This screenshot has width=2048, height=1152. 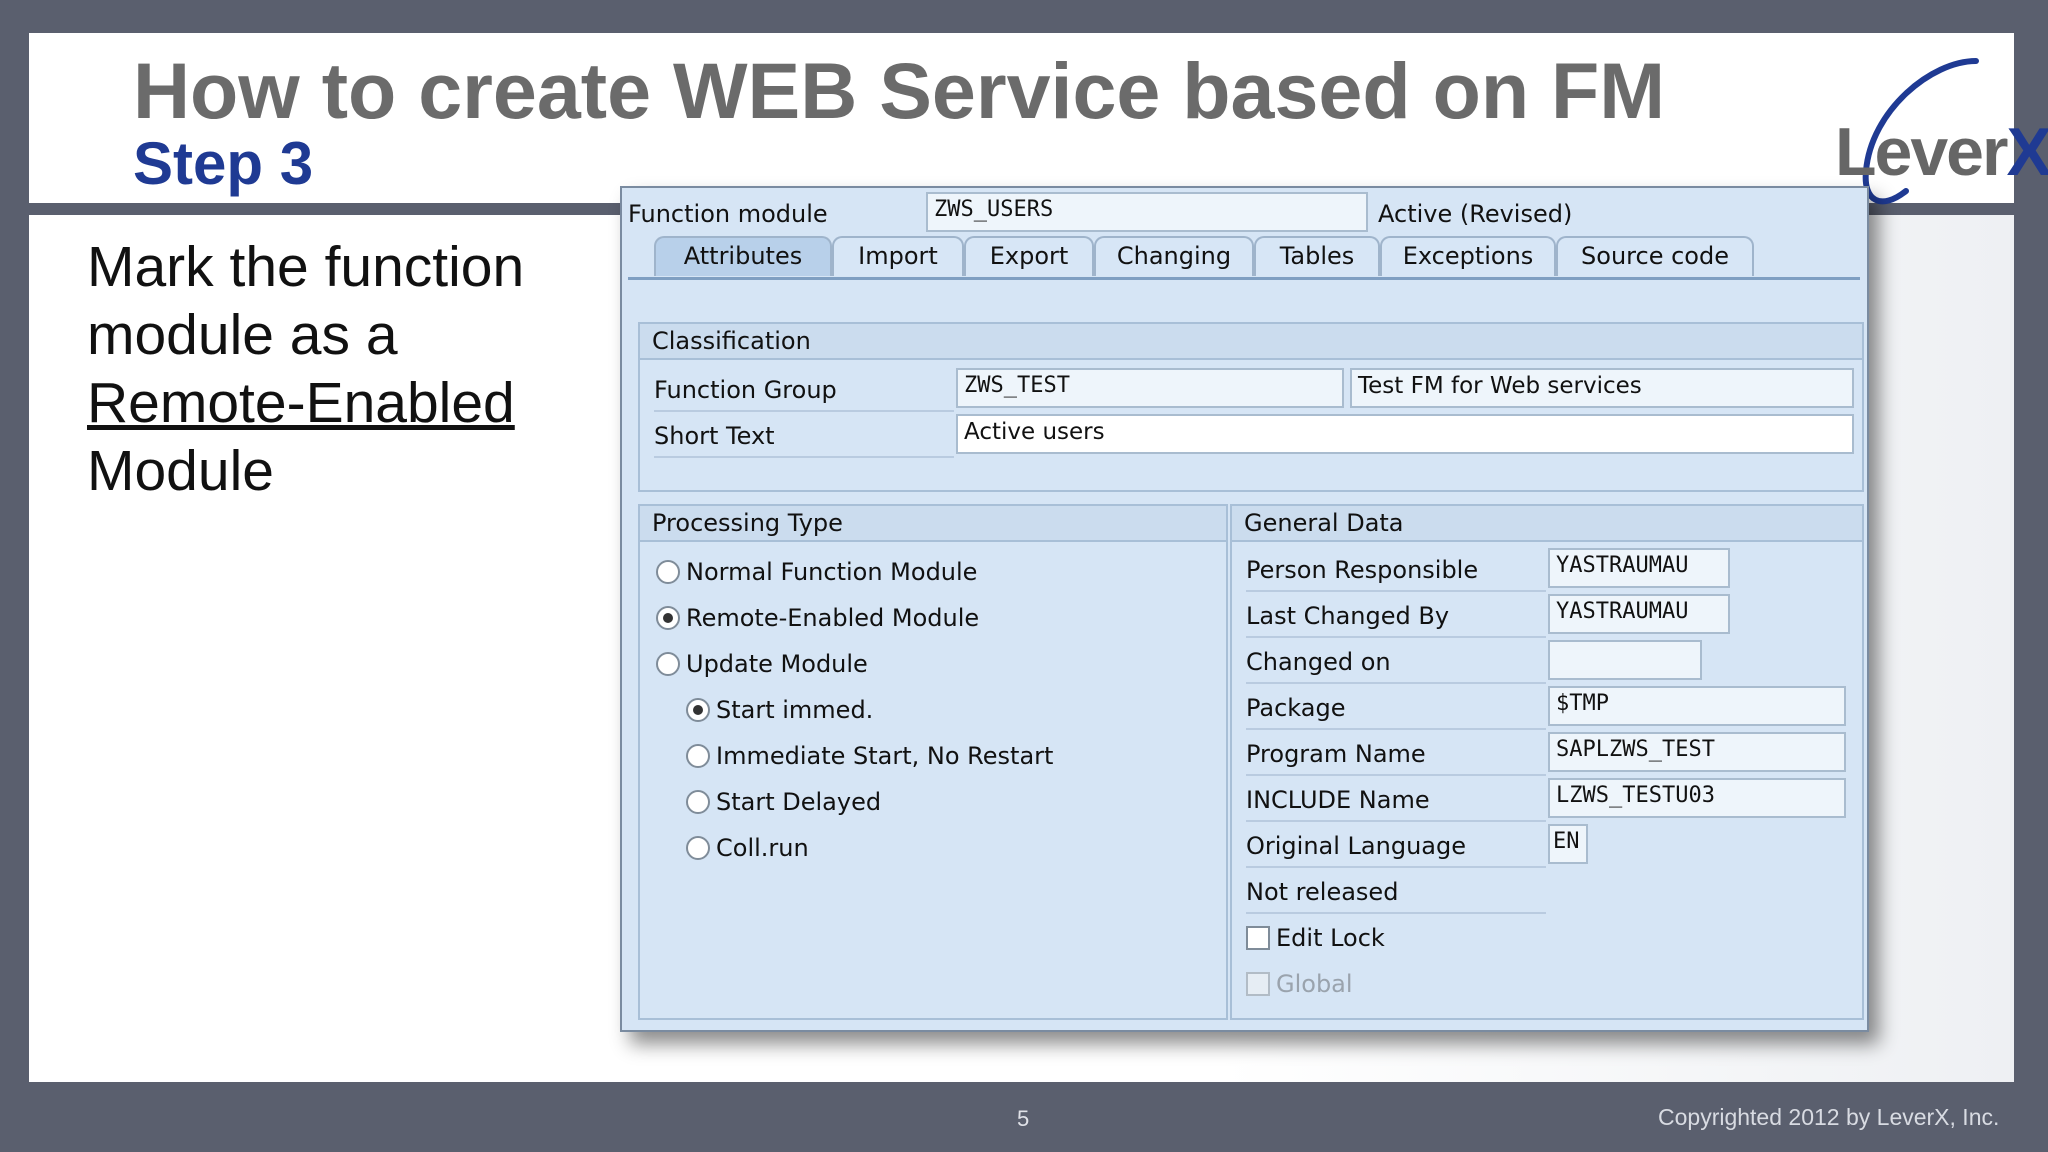 I want to click on general-data-title: General Data, so click(x=1547, y=524).